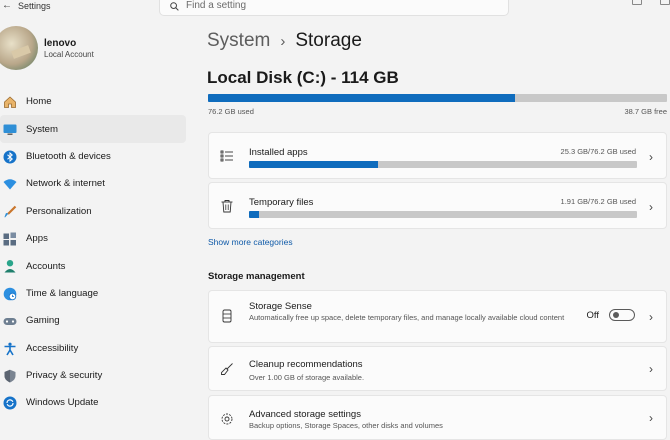 Image resolution: width=670 pixels, height=440 pixels. What do you see at coordinates (95, 265) in the screenshot?
I see `sidebar-item-accounts: Accounts` at bounding box center [95, 265].